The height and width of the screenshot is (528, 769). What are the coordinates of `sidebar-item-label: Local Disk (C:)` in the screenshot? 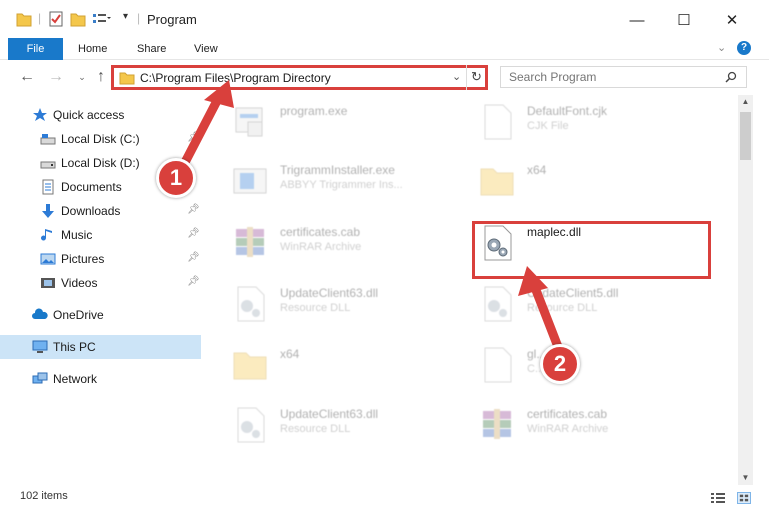 It's located at (100, 139).